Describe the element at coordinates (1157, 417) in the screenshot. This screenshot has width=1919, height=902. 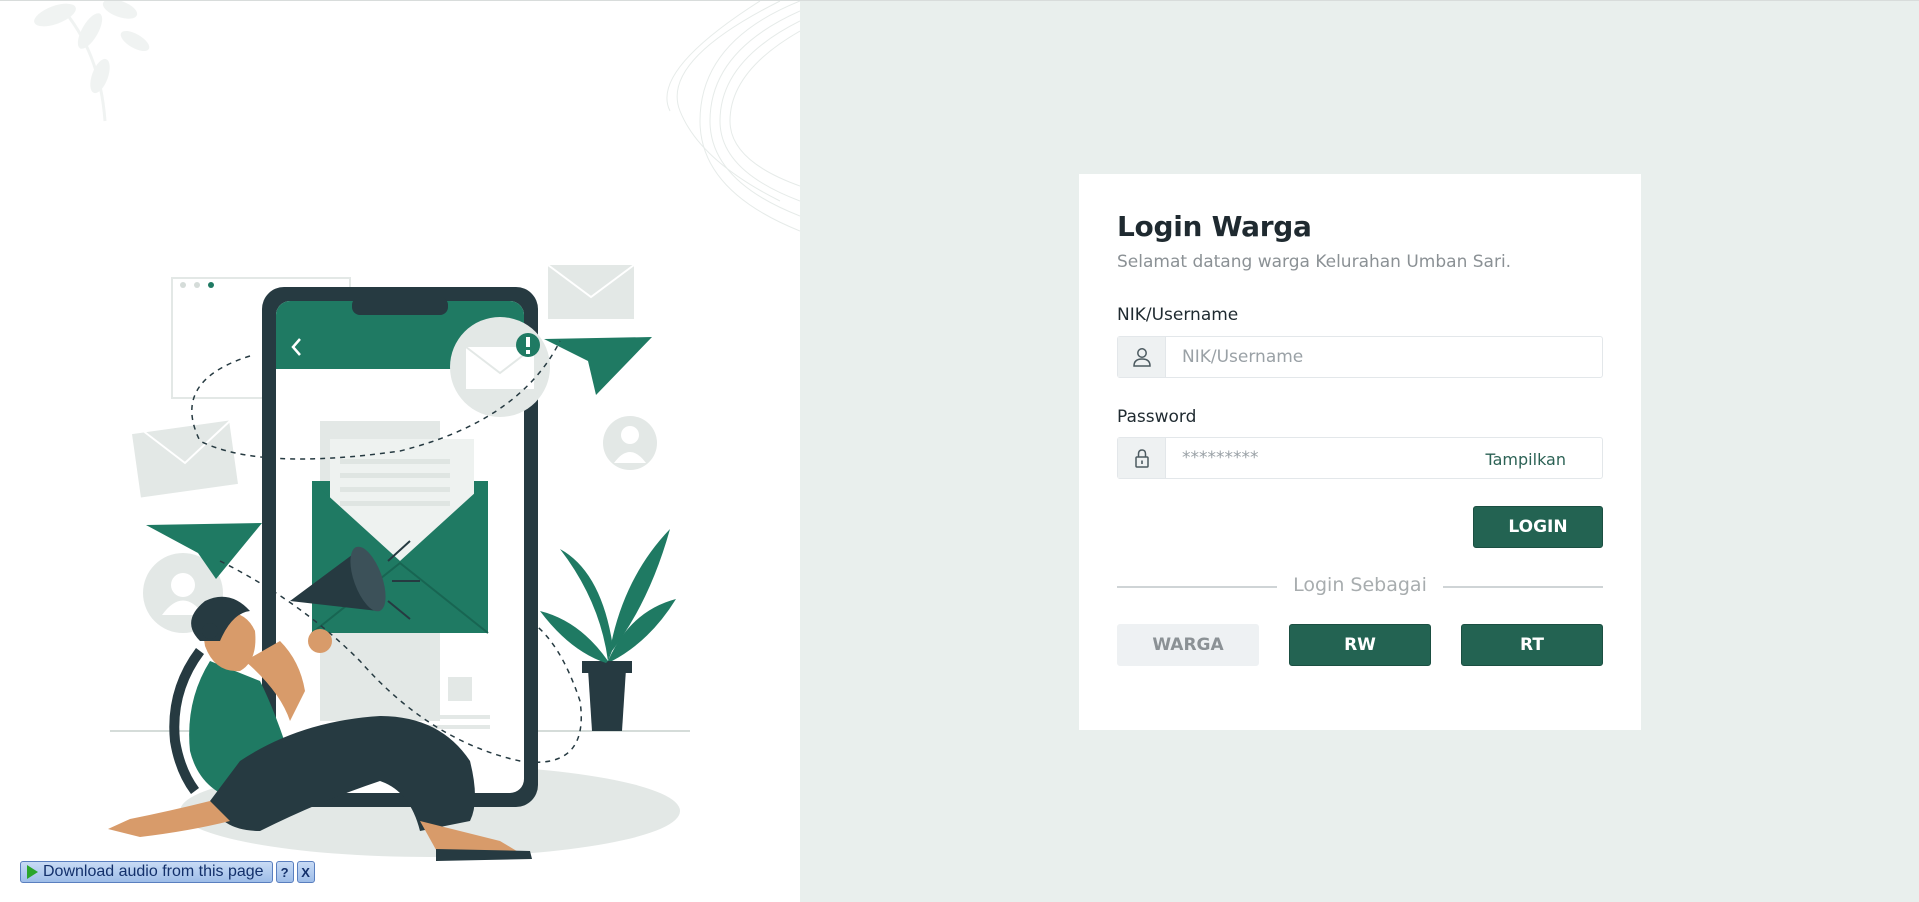
I see `password-label: Password` at that location.